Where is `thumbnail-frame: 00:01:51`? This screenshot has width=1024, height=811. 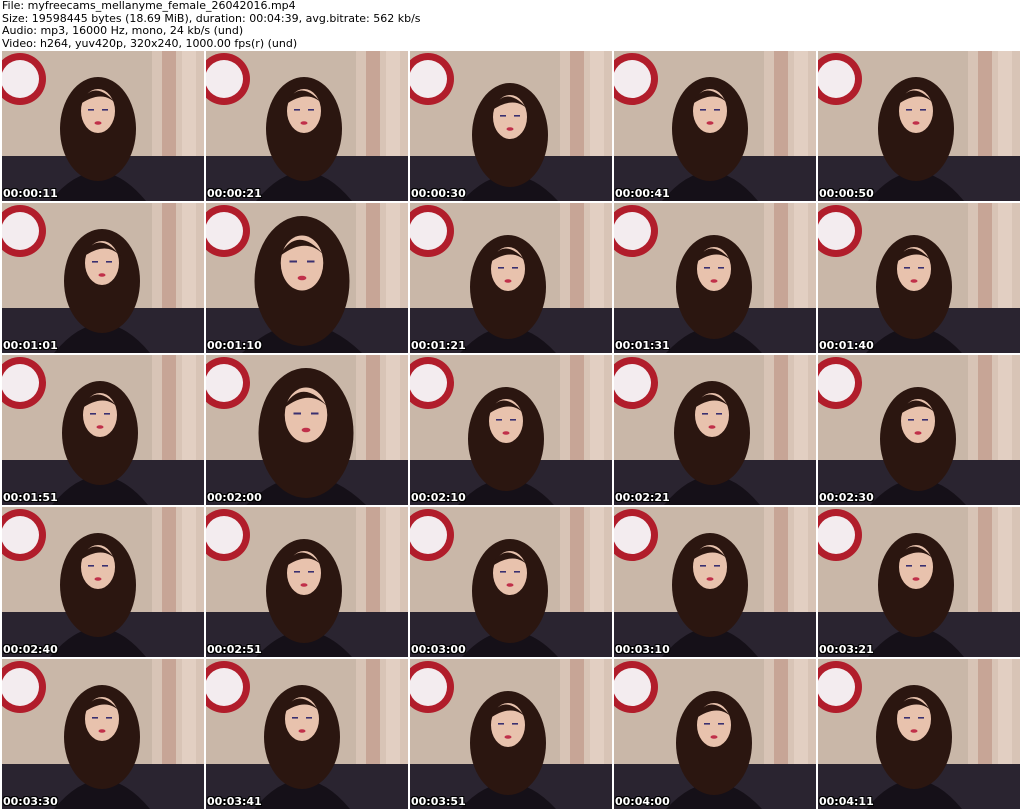
thumbnail-frame: 00:01:51 is located at coordinates (103, 430).